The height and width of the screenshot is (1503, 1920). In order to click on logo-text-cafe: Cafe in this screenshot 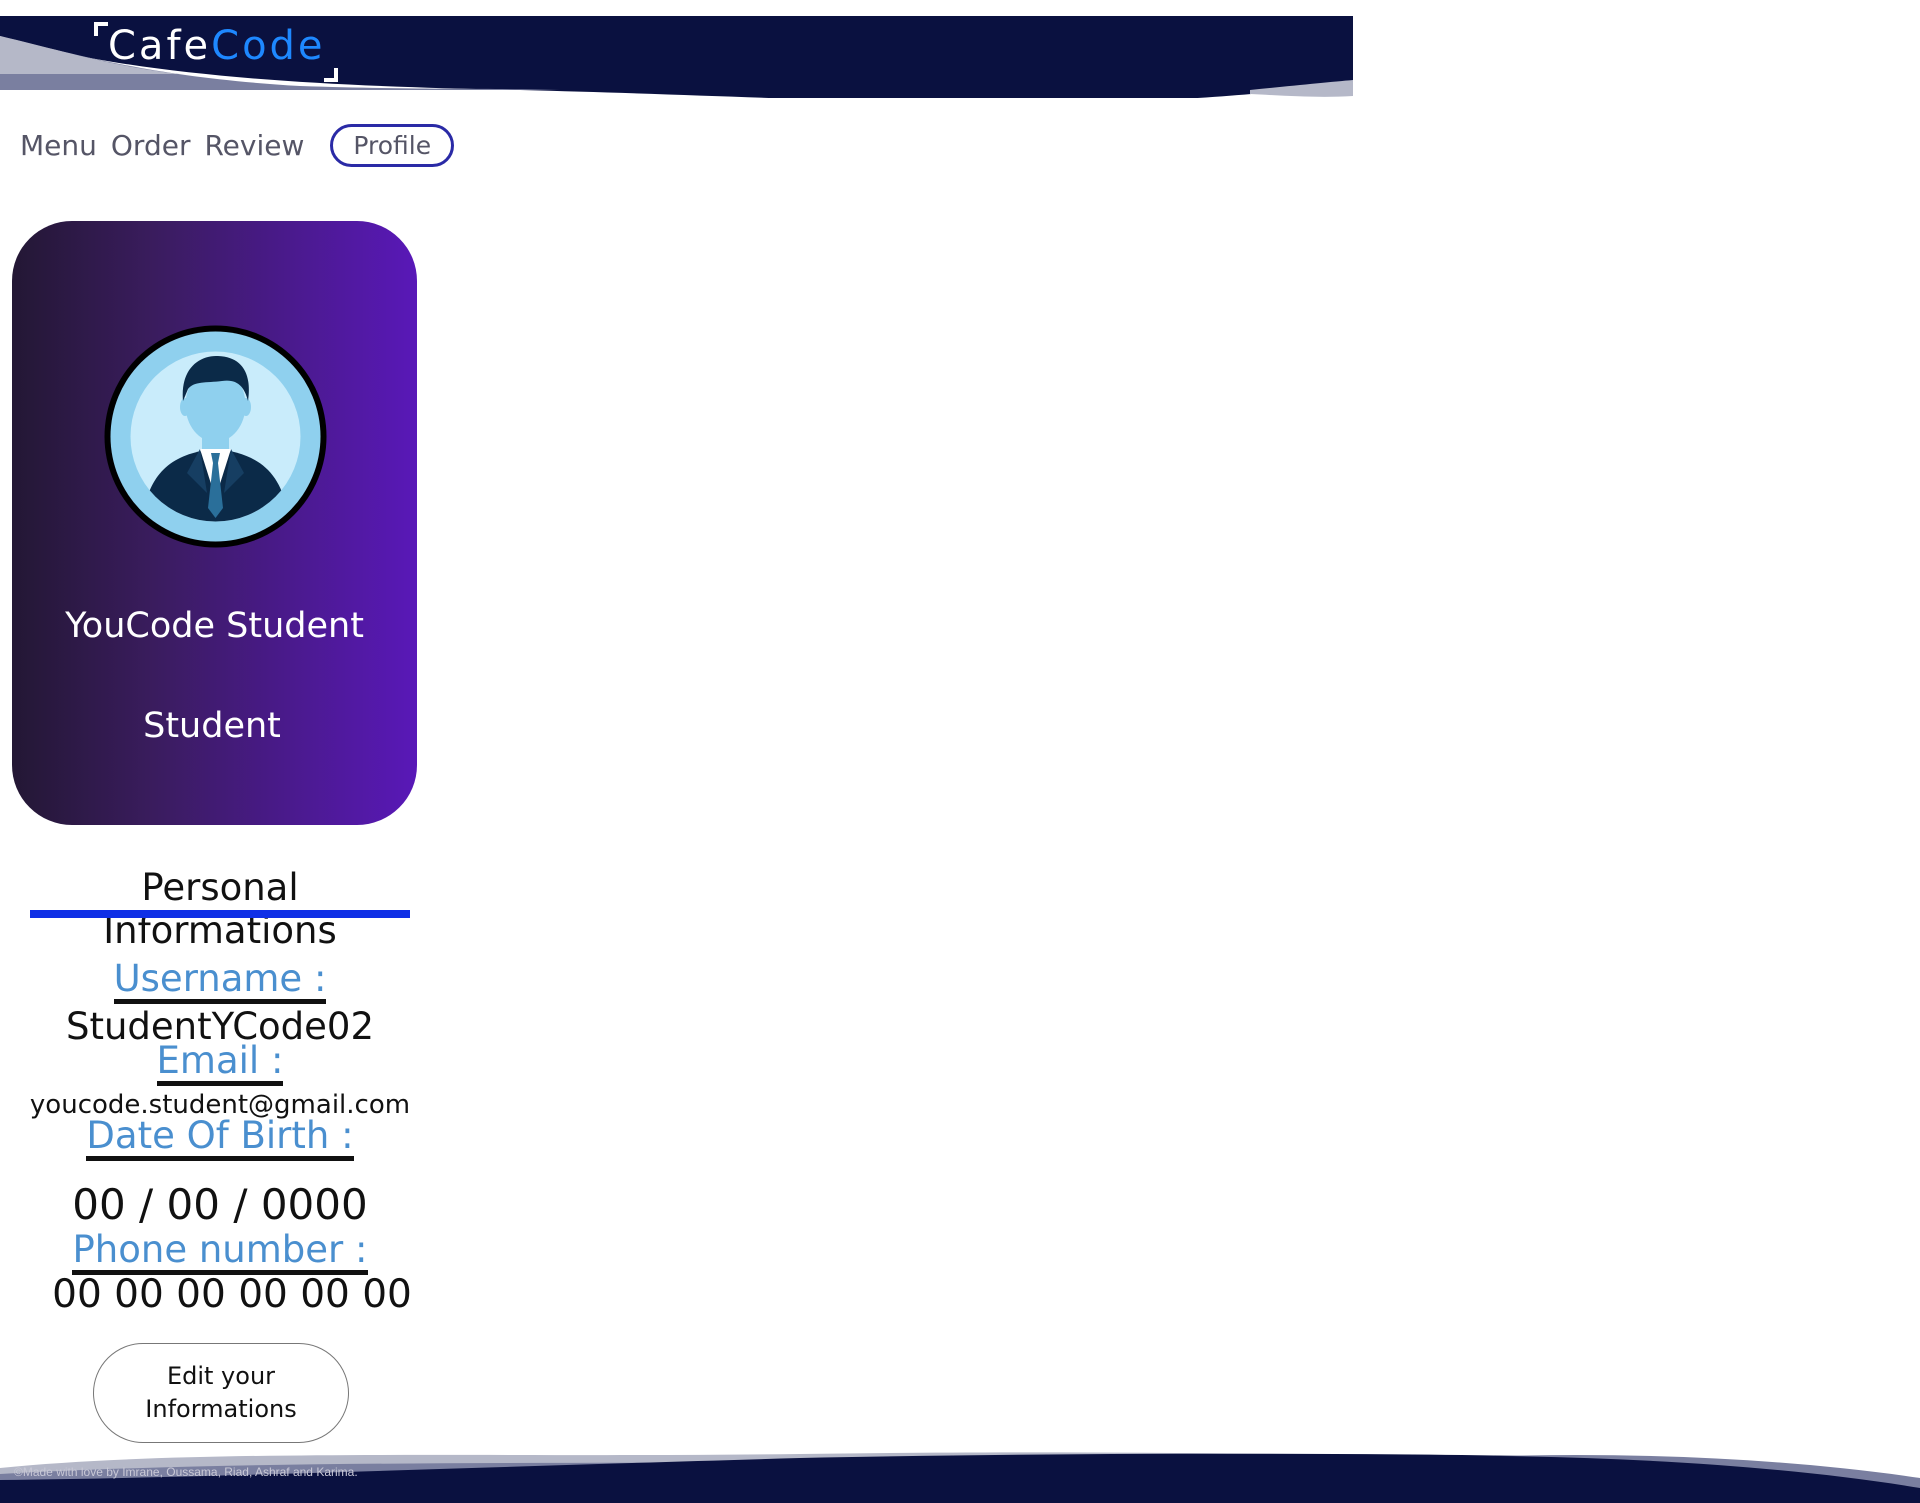, I will do `click(160, 46)`.